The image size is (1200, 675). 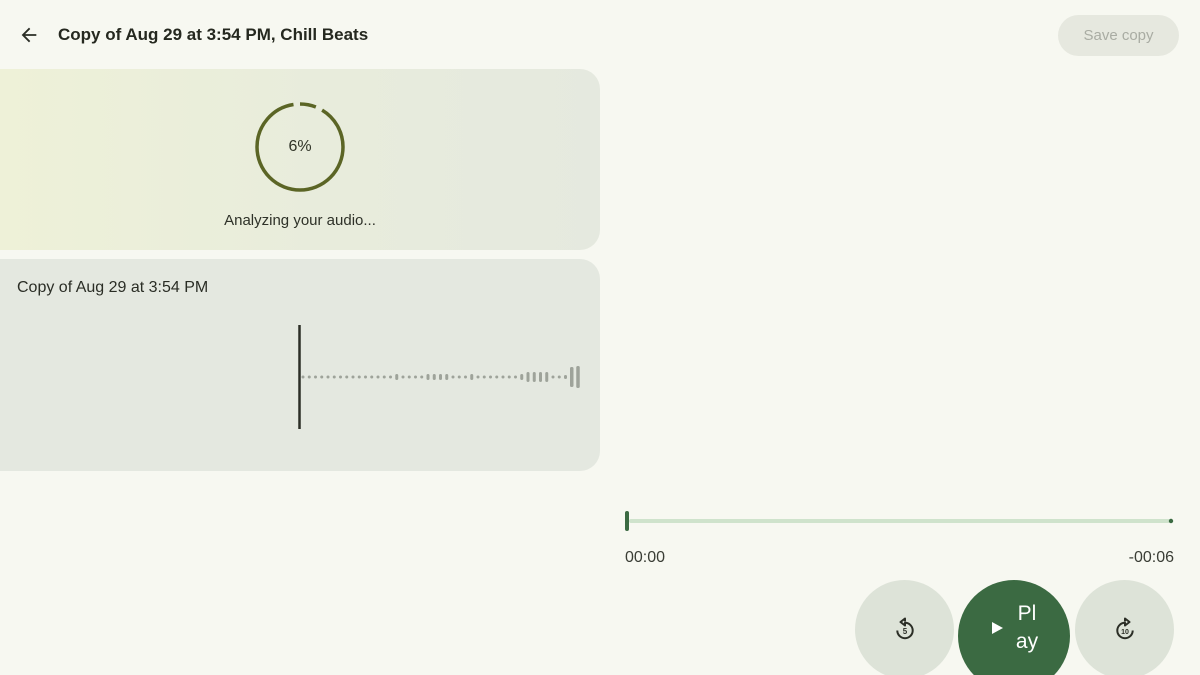 I want to click on forward-10-icon: 10, so click(x=1124, y=628).